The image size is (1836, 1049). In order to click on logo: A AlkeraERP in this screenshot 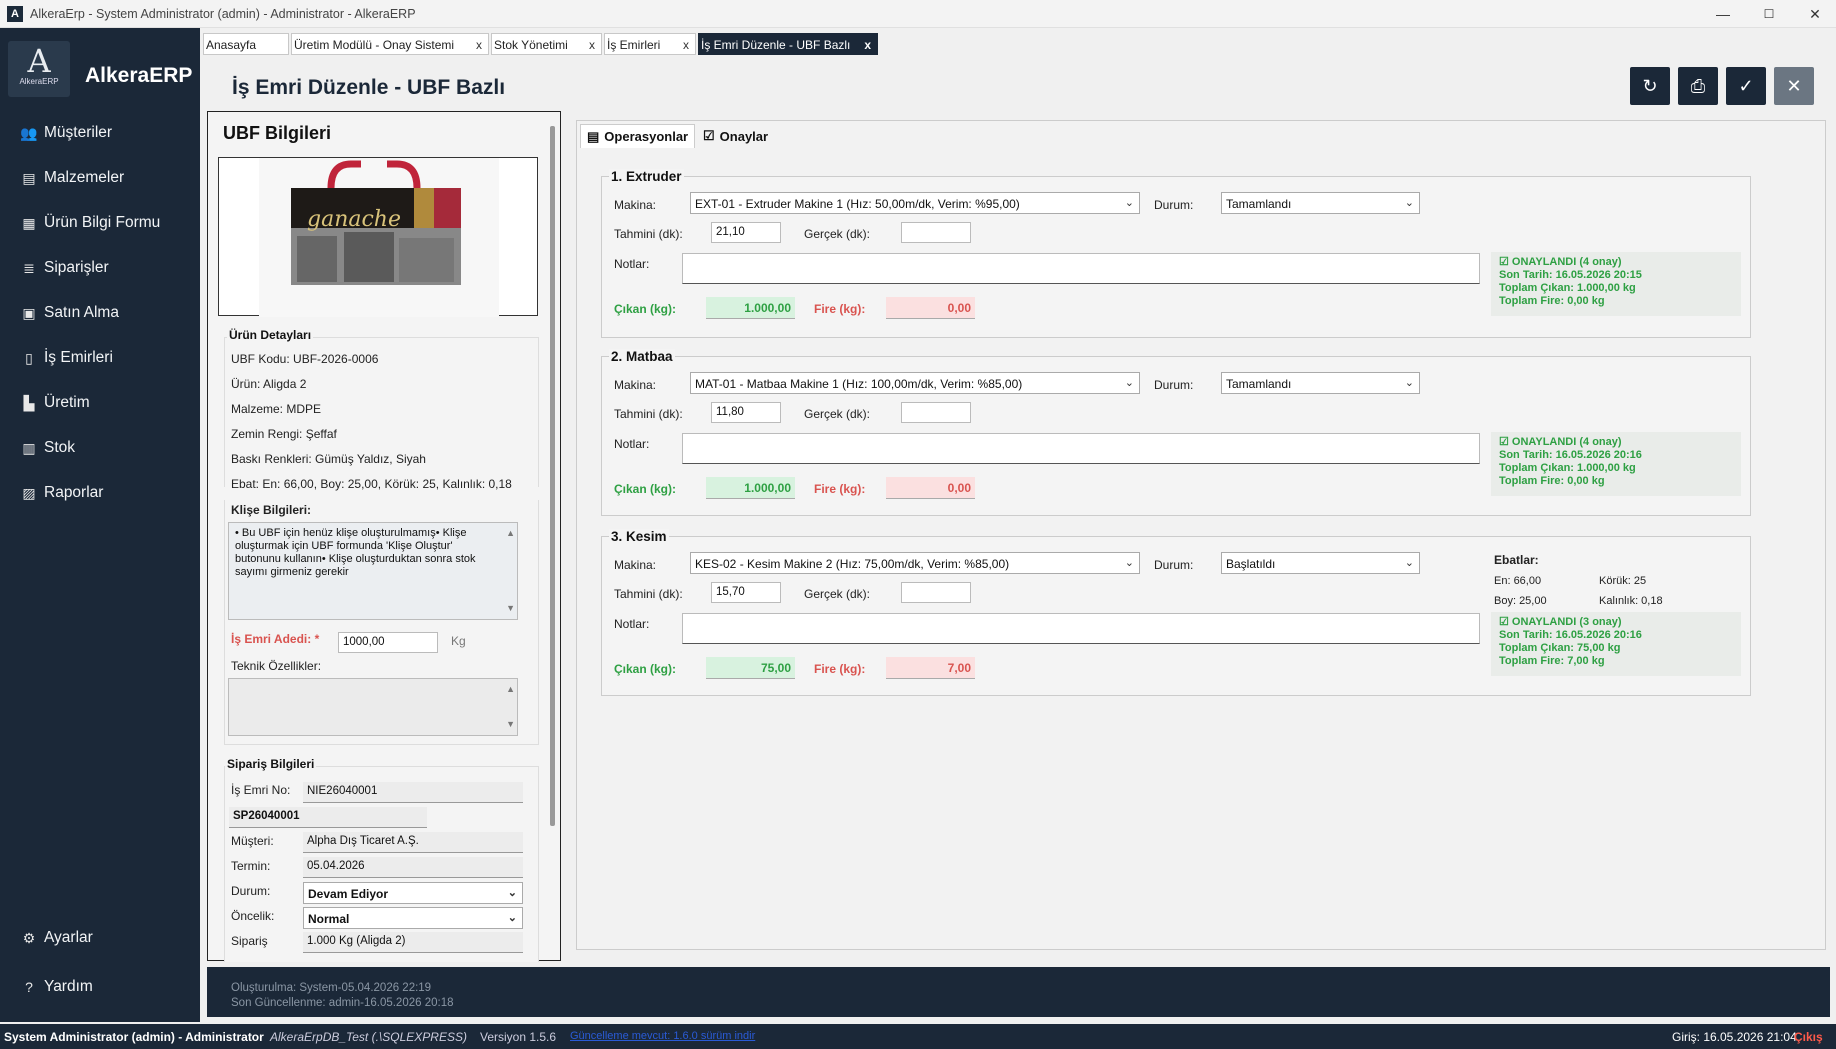, I will do `click(39, 69)`.